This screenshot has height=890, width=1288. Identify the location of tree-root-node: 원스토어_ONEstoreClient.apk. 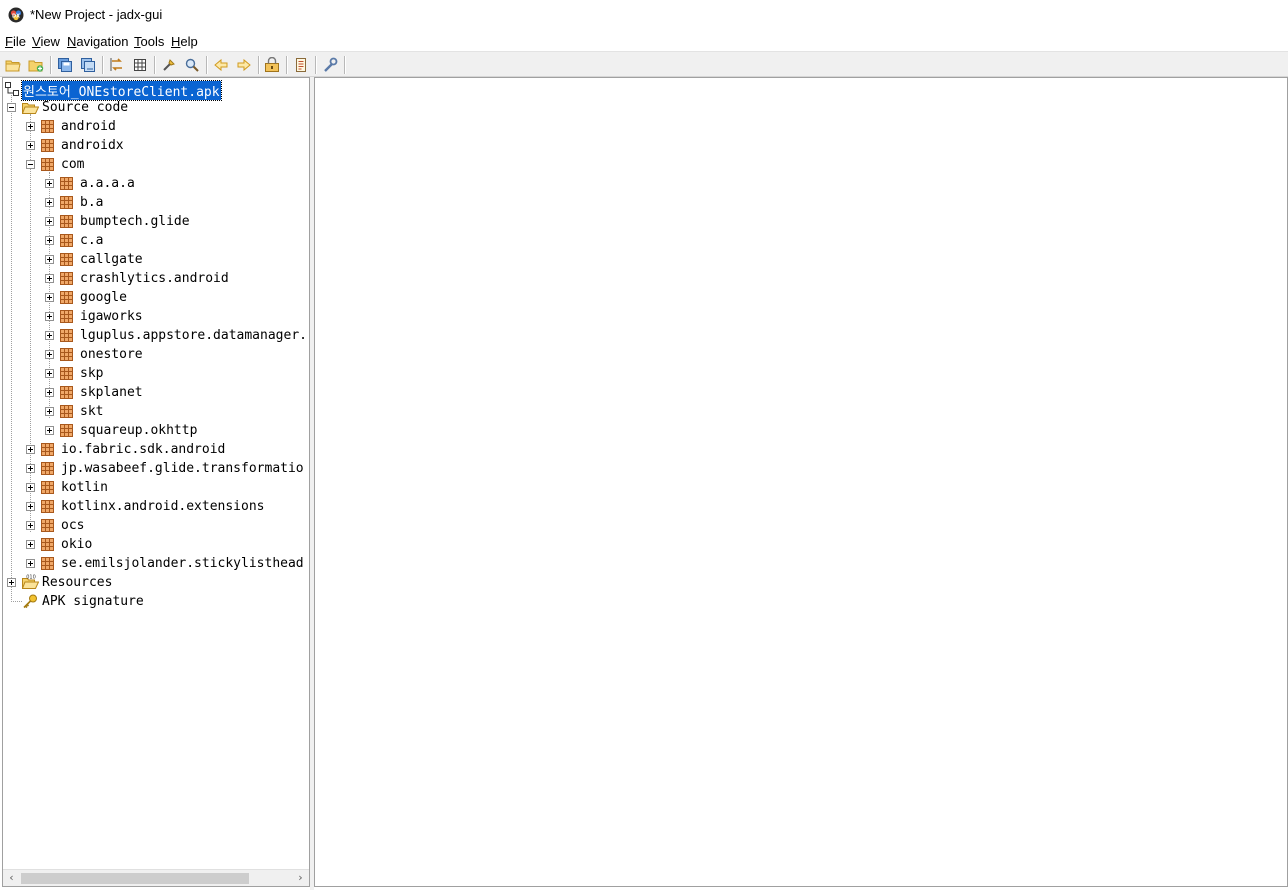
(156, 90).